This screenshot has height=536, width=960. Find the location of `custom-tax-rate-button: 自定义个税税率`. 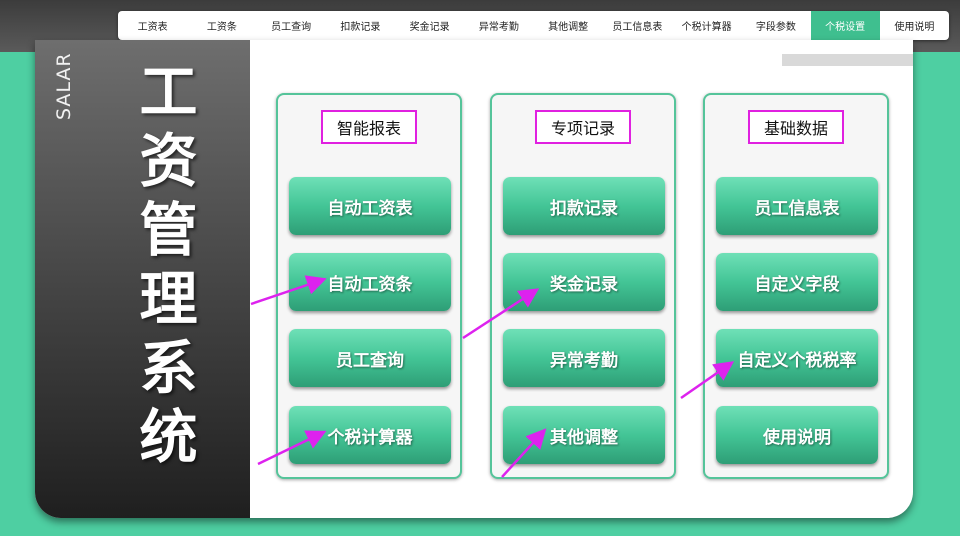

custom-tax-rate-button: 自定义个税税率 is located at coordinates (797, 358).